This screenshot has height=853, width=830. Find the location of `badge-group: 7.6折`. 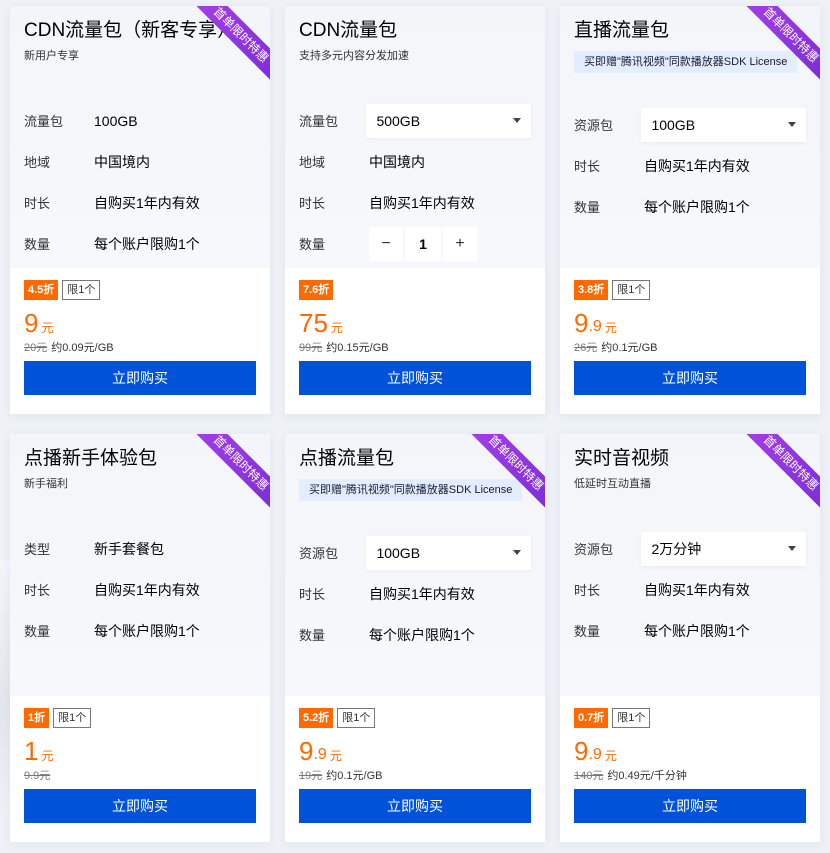

badge-group: 7.6折 is located at coordinates (415, 290).